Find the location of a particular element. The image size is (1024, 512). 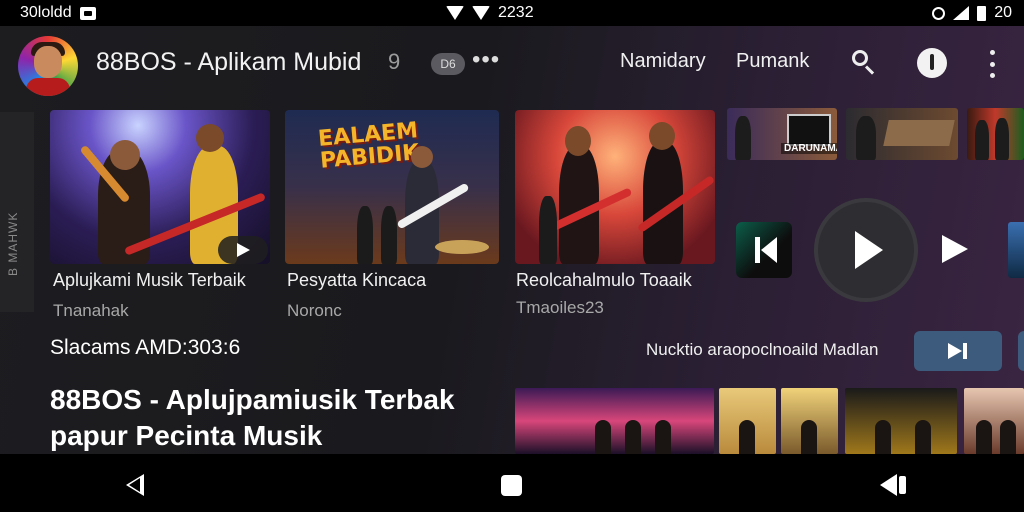

status-bar: 30loldd 2232 20 is located at coordinates (512, 13).